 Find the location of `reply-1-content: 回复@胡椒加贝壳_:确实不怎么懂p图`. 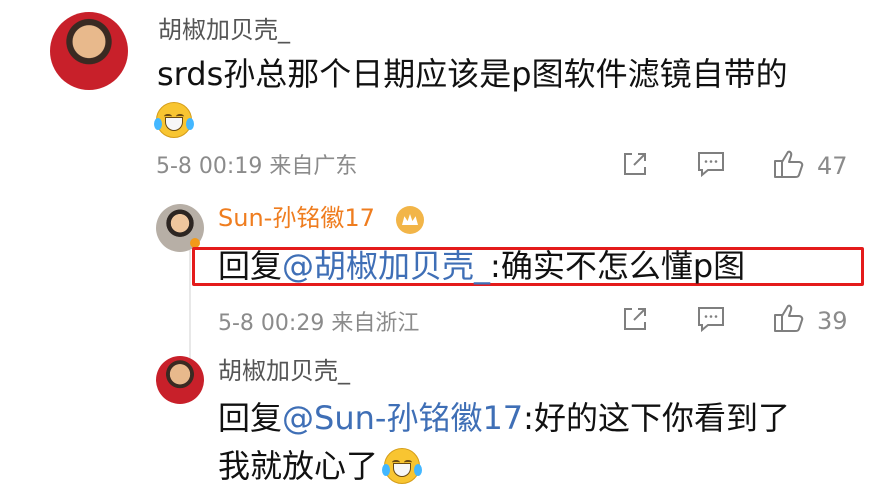

reply-1-content: 回复@胡椒加贝壳_:确实不怎么懂p图 is located at coordinates (481, 266).